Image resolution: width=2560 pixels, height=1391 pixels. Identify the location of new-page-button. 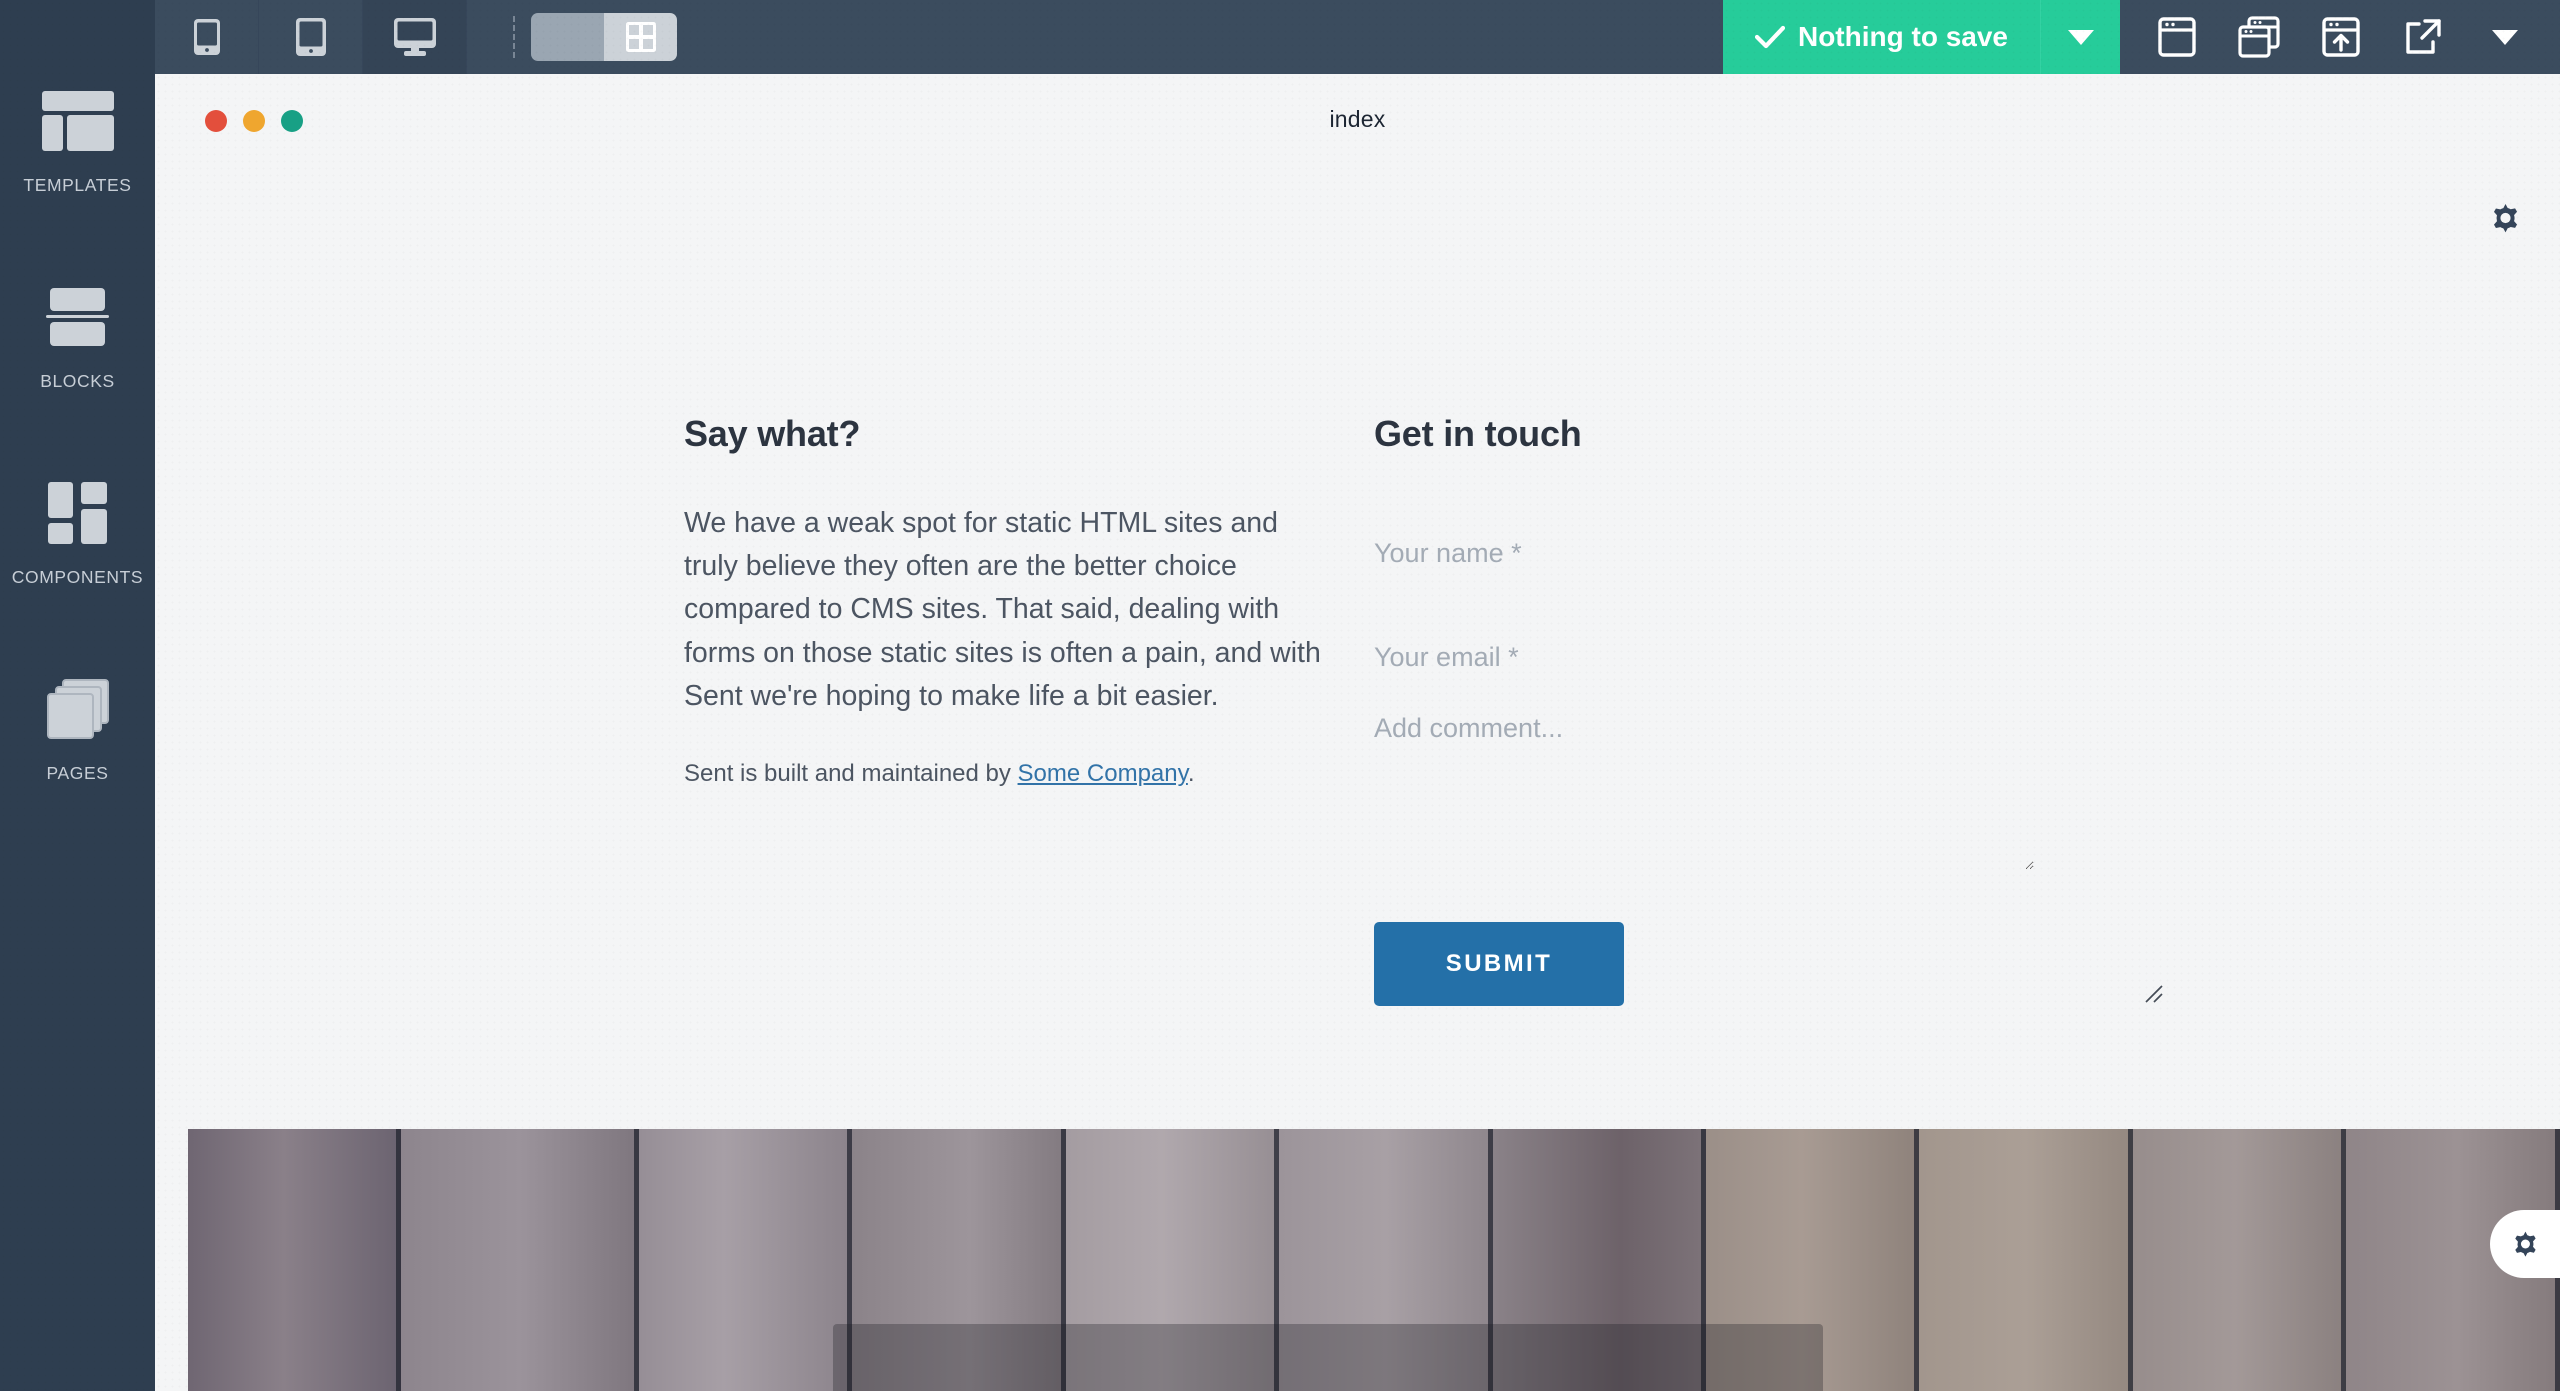
(2177, 37).